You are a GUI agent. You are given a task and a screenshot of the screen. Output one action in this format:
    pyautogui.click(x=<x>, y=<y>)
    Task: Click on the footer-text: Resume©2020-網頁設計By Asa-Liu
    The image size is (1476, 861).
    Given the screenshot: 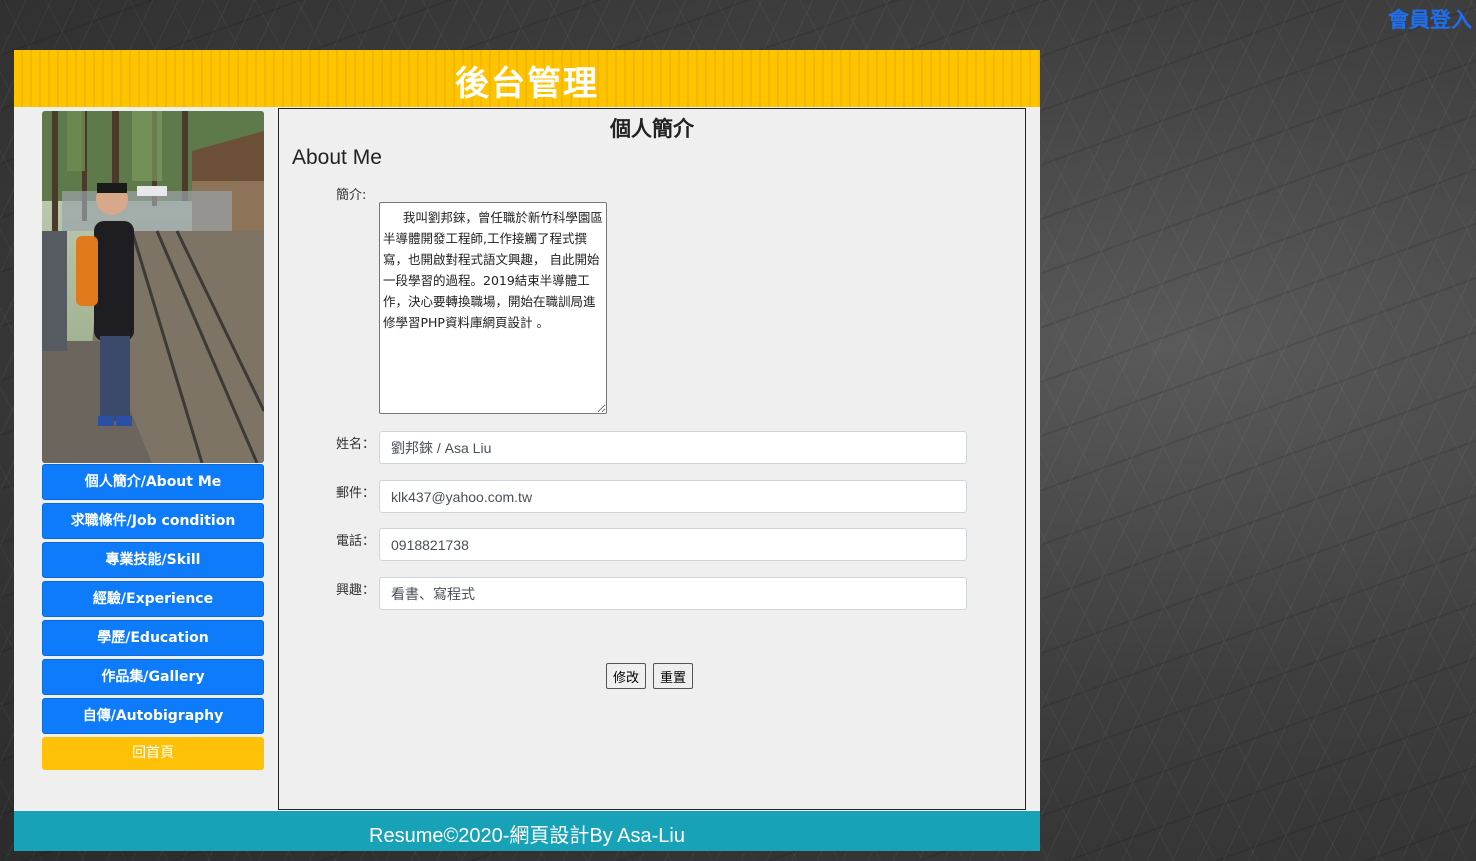 What is the action you would take?
    pyautogui.click(x=527, y=836)
    